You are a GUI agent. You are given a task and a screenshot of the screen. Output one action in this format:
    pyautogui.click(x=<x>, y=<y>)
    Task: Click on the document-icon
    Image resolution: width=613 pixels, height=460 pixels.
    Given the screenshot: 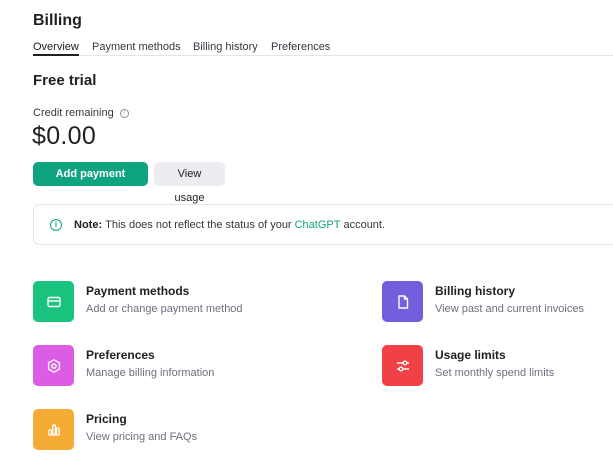 What is the action you would take?
    pyautogui.click(x=402, y=301)
    